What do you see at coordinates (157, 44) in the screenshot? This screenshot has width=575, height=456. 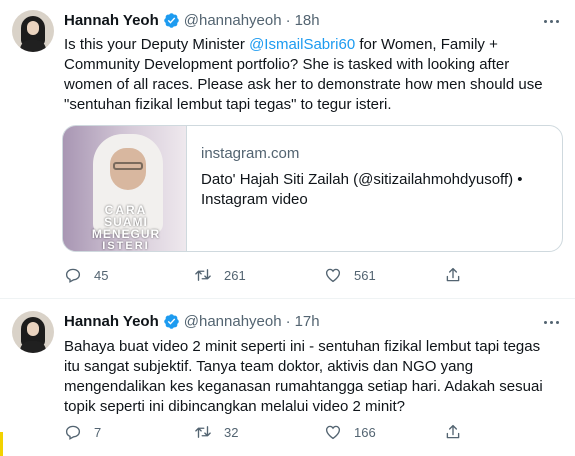 I see `tweet-text-part: Is this your Deputy Minister` at bounding box center [157, 44].